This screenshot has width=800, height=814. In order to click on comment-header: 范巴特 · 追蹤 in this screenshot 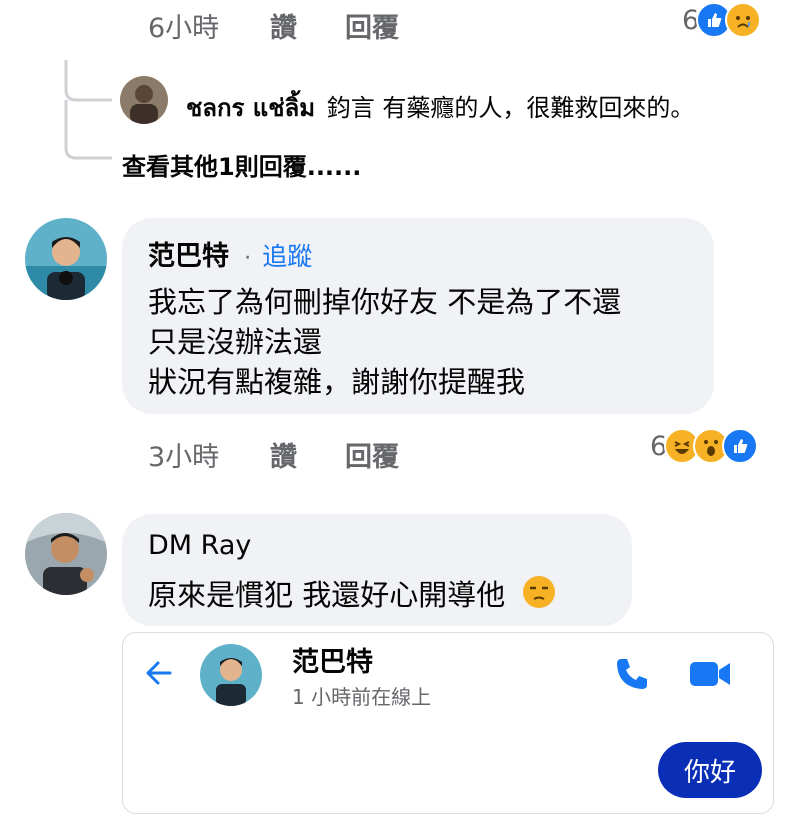, I will do `click(230, 253)`.